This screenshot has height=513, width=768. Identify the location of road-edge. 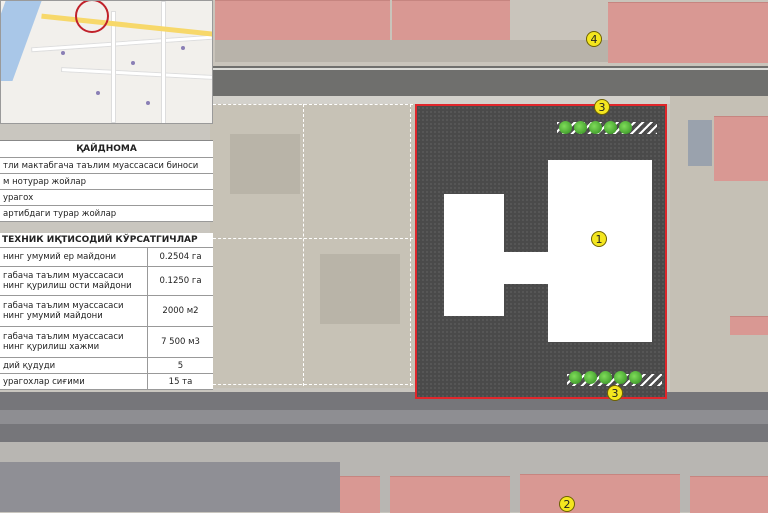
(384, 417).